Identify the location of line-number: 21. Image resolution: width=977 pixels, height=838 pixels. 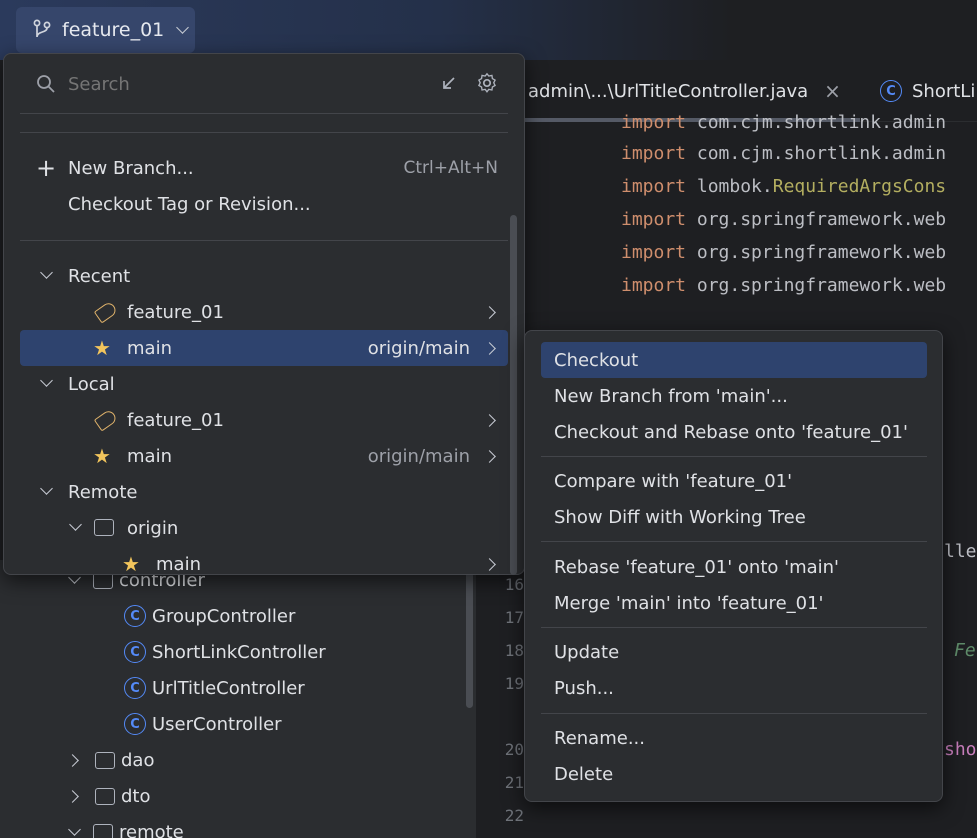
(514, 782).